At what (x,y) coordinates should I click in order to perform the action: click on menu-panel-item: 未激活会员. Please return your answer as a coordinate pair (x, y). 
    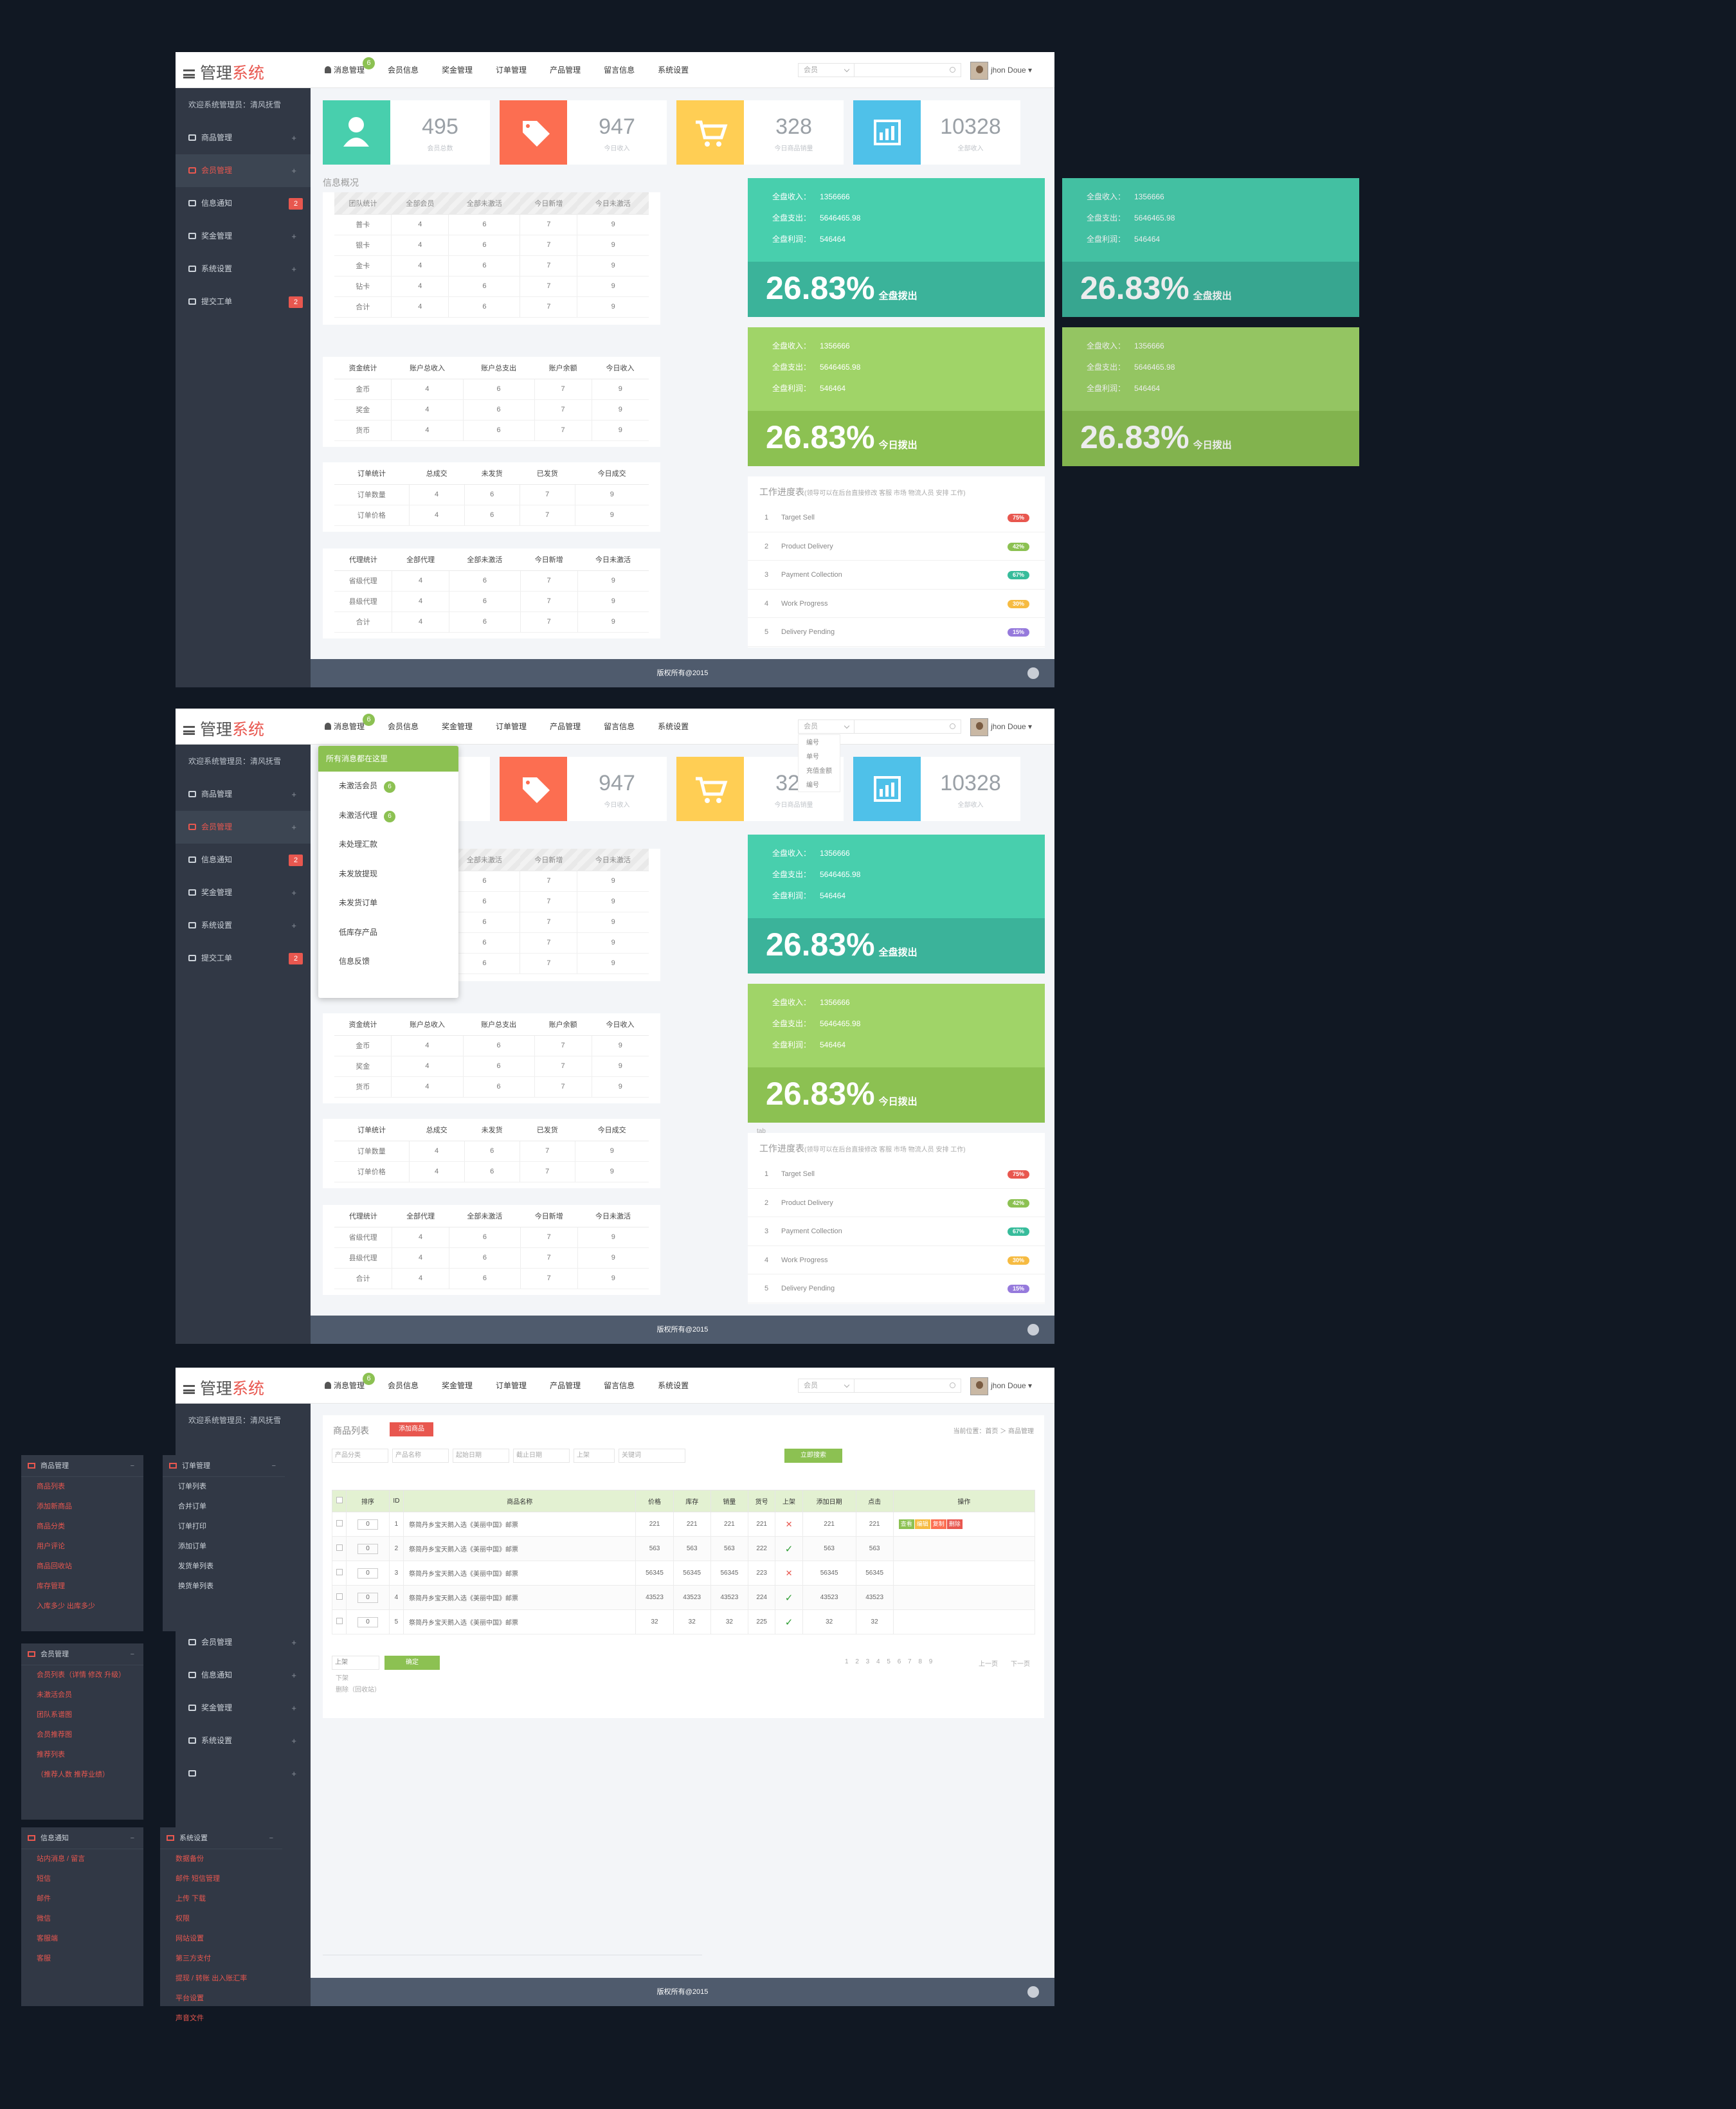
    Looking at the image, I should click on (82, 1695).